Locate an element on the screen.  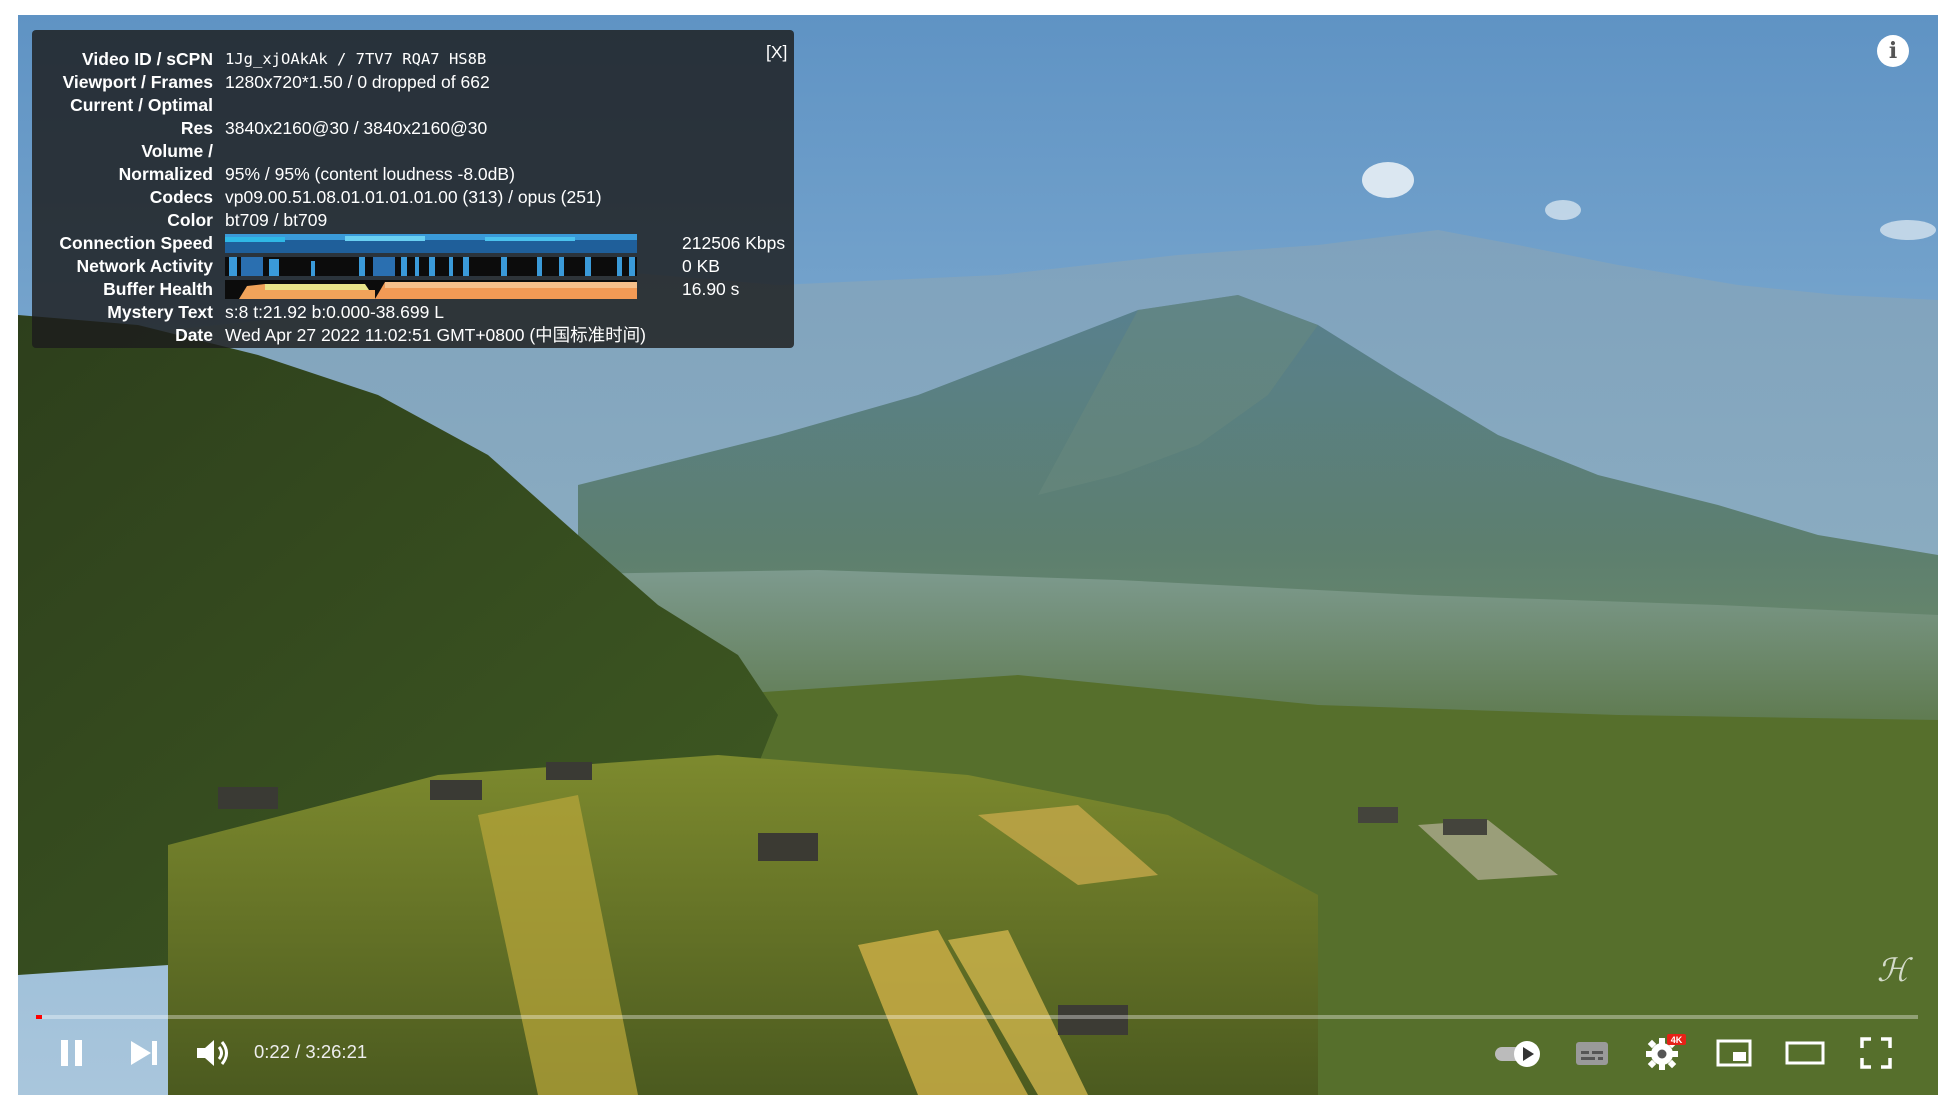
stats-row-buffer-health: Buffer Health 16.90 s is located at coordinates (413, 289).